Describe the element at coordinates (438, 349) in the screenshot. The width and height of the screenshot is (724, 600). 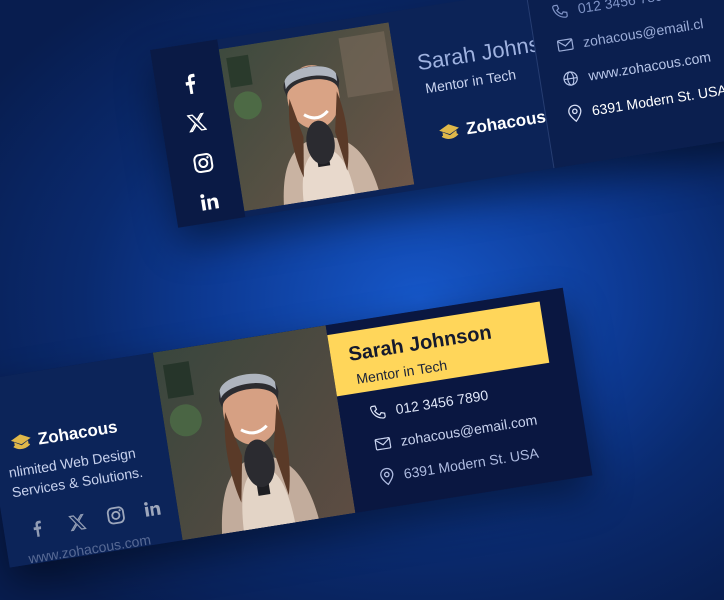
I see `name-banner: Sarah Johnson Mentor in Tech` at that location.